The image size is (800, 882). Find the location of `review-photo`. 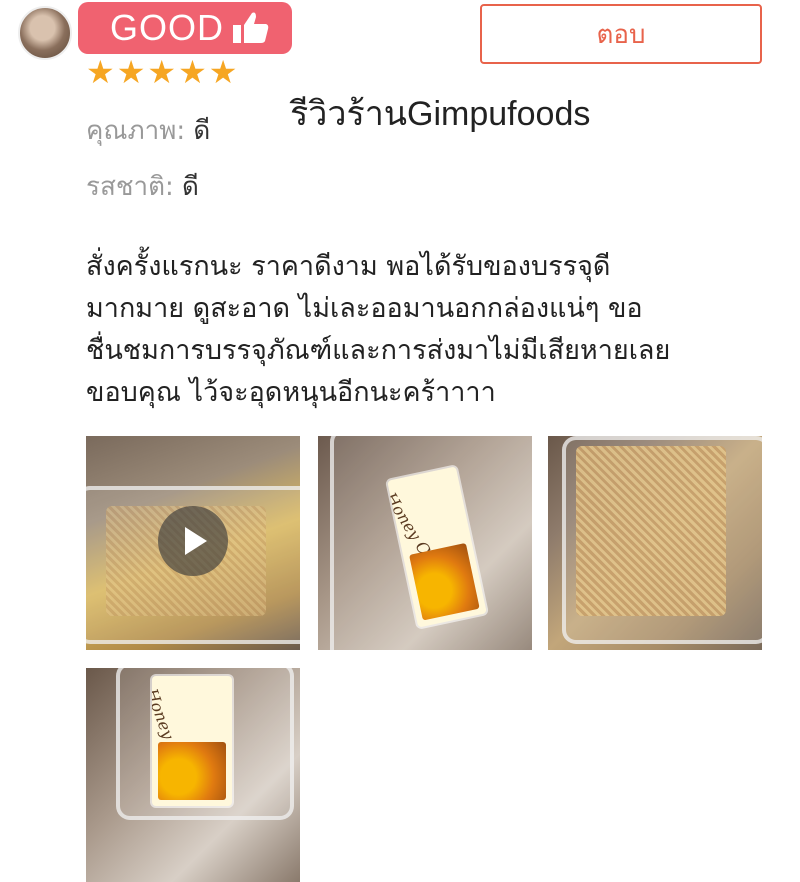

review-photo is located at coordinates (655, 543).